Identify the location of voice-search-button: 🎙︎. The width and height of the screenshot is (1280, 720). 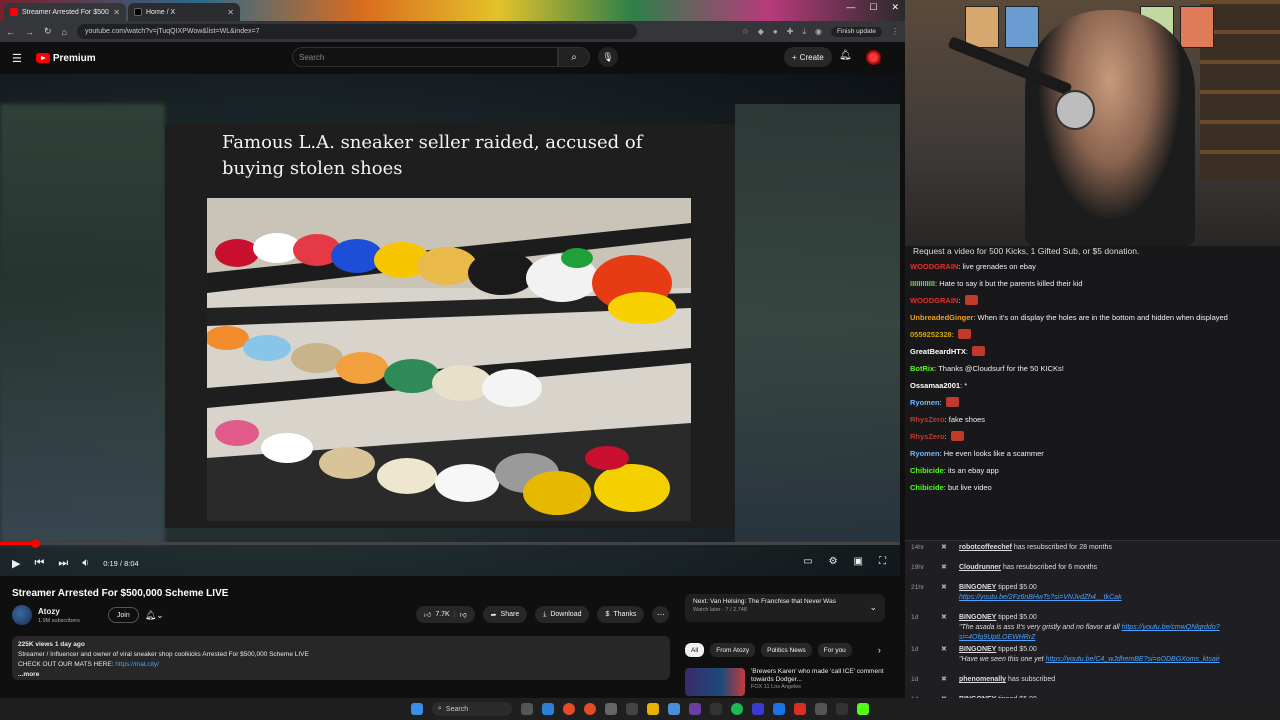
(608, 57).